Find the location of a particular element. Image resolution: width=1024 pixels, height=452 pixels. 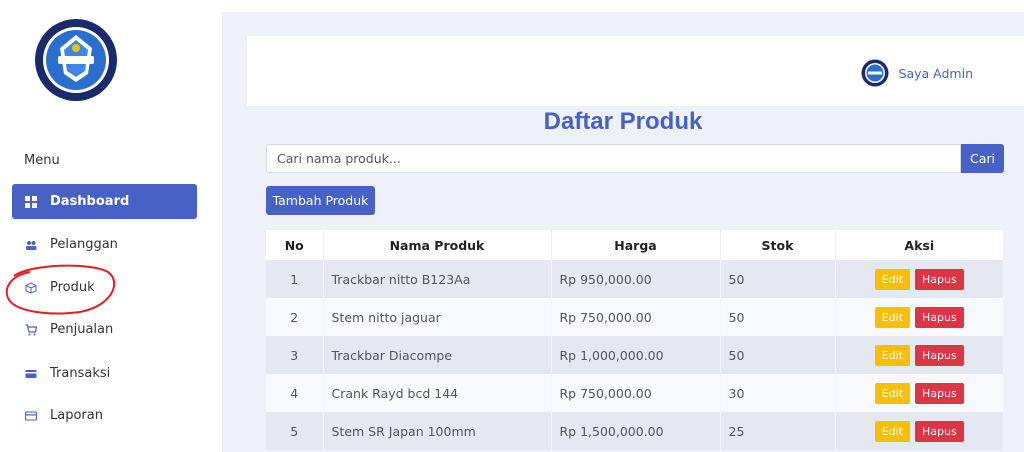

product-stock: 25 is located at coordinates (778, 431).